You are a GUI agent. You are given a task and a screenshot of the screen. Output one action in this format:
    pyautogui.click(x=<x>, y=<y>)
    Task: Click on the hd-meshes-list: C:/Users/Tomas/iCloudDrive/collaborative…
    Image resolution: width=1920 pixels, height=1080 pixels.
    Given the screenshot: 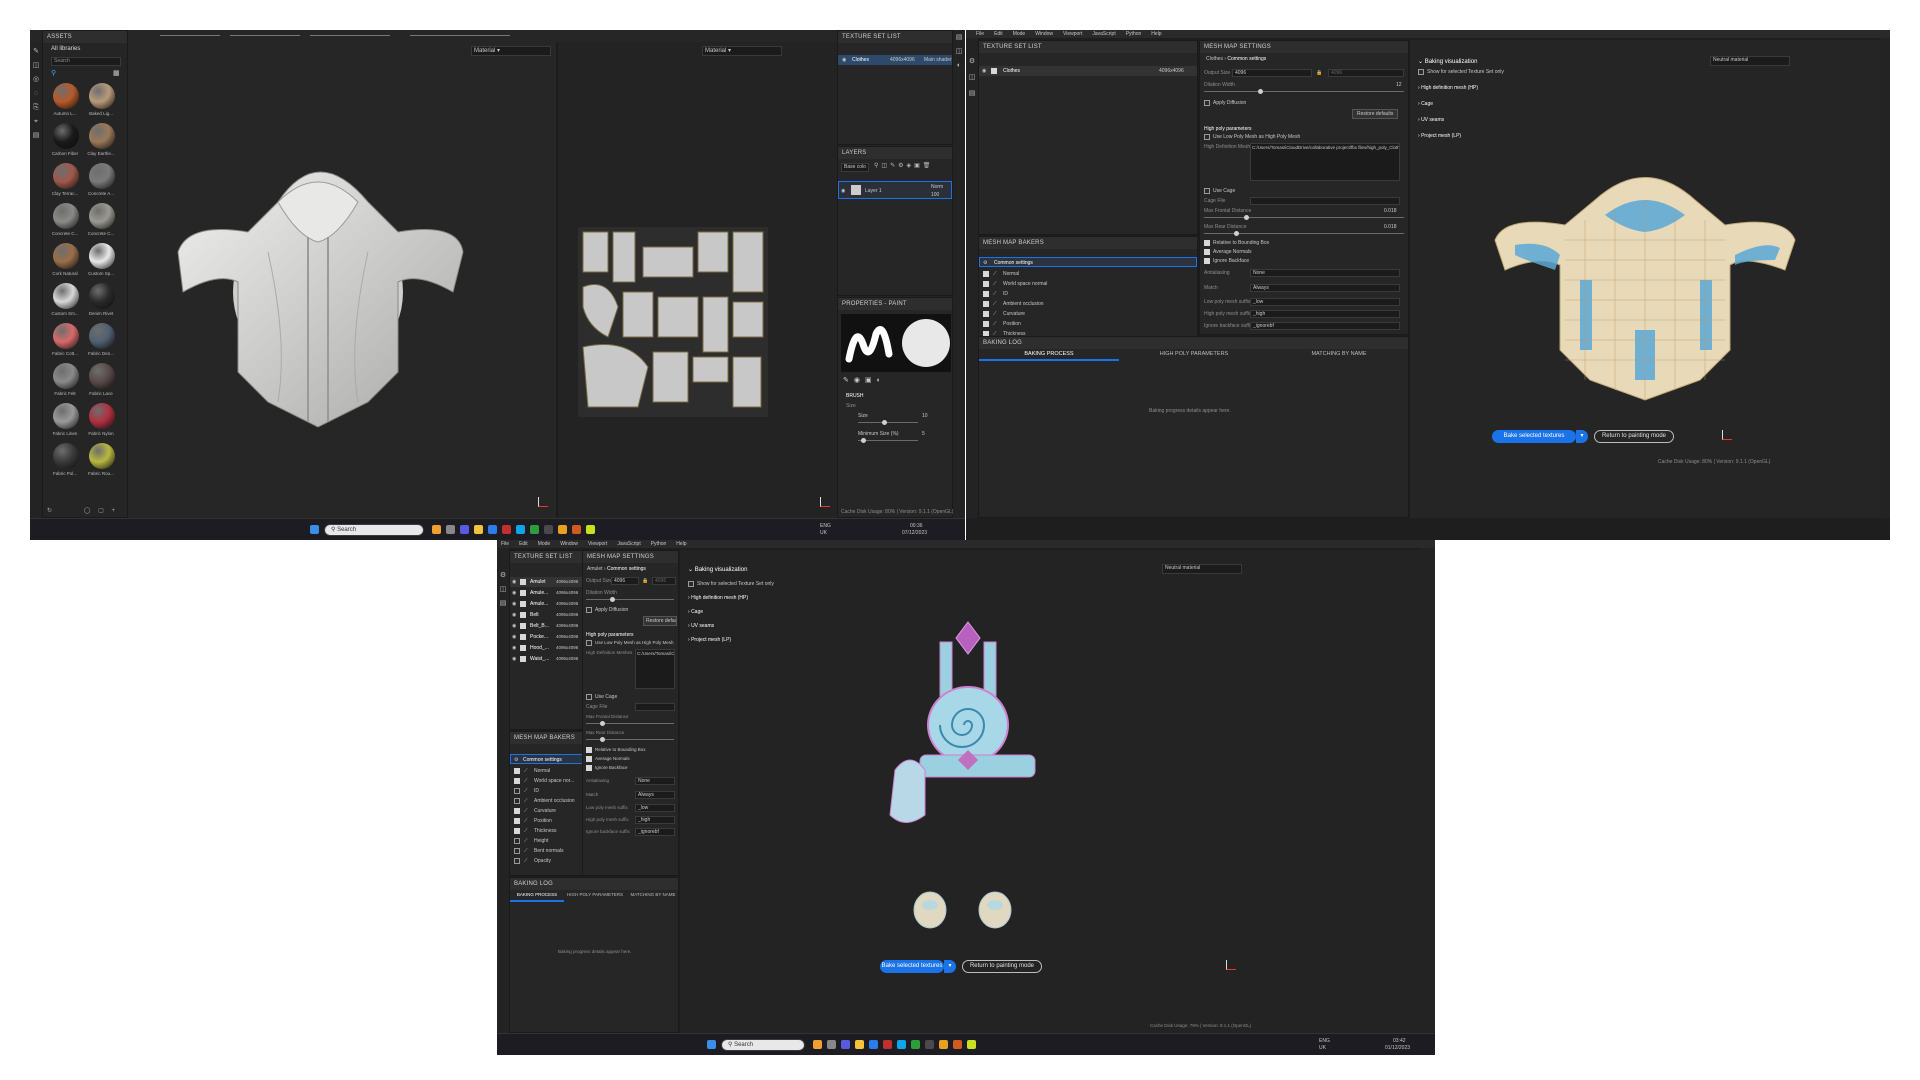 What is the action you would take?
    pyautogui.click(x=1325, y=162)
    